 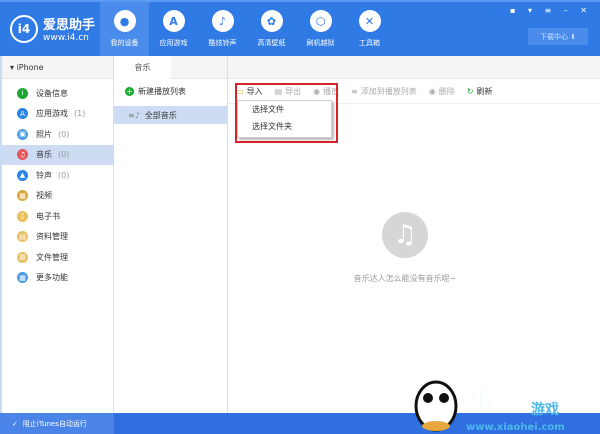 I want to click on sidebar-item-label: 音乐, so click(x=44, y=154).